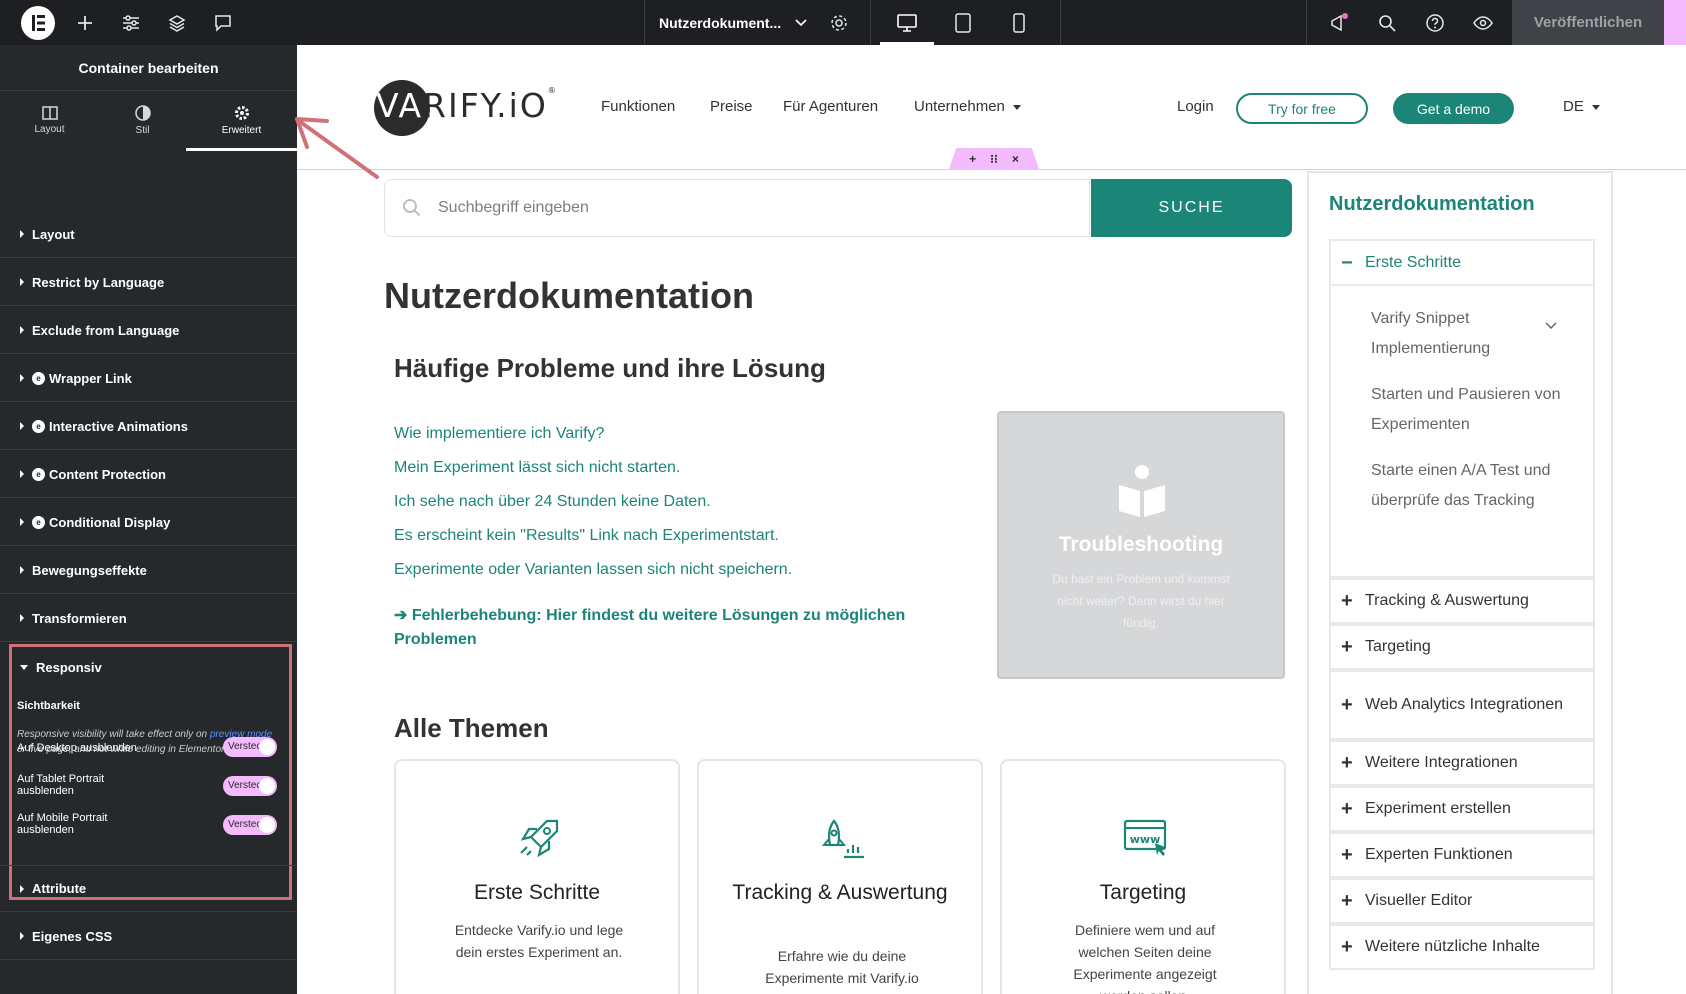 Image resolution: width=1686 pixels, height=994 pixels. I want to click on sidebar-item: + Tracking & Auswertung, so click(1462, 601).